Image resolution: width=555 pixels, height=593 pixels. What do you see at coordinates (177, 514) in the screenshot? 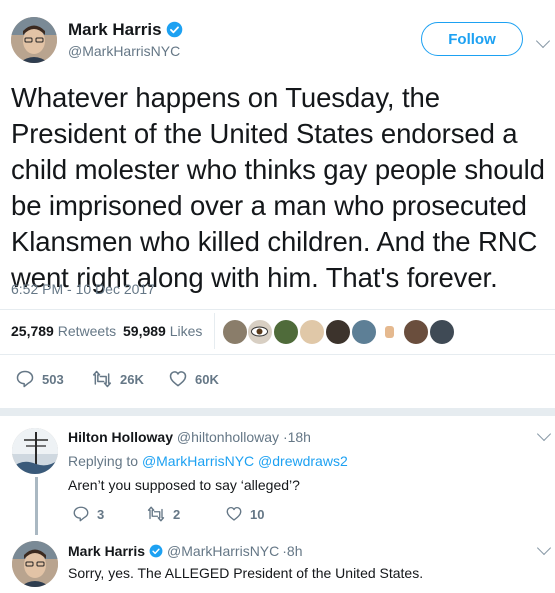
I see `retweet-count: 2` at bounding box center [177, 514].